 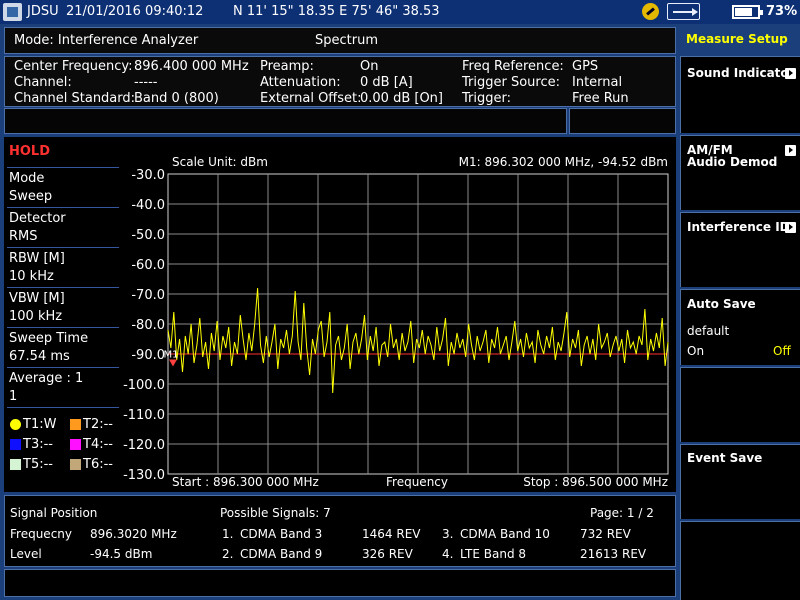 I want to click on signal-2-name: CDMA Band 9, so click(x=281, y=554).